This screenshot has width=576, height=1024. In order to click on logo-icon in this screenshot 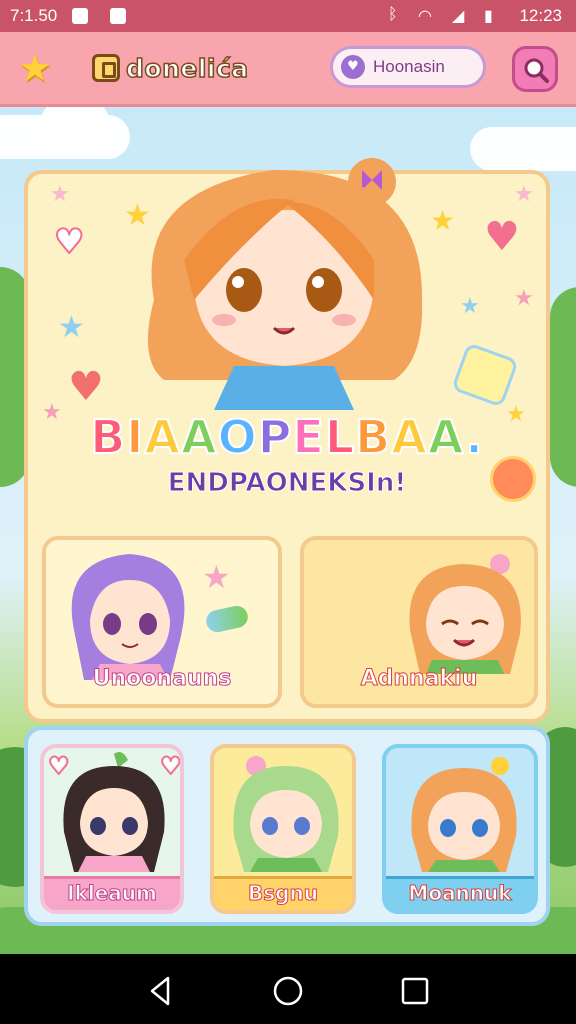, I will do `click(106, 68)`.